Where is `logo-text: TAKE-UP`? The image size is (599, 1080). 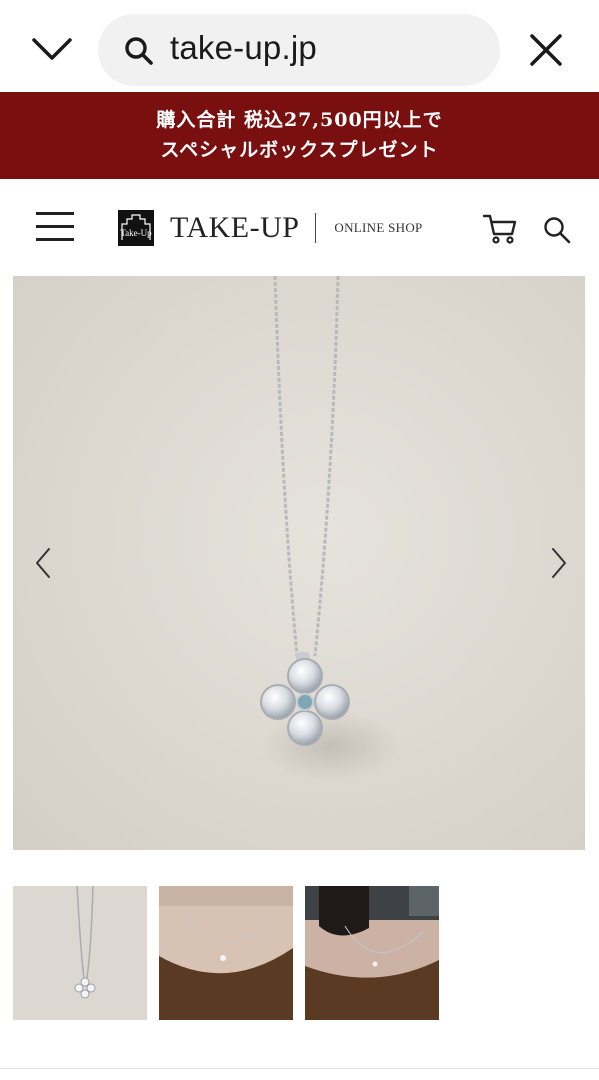
logo-text: TAKE-UP is located at coordinates (235, 227).